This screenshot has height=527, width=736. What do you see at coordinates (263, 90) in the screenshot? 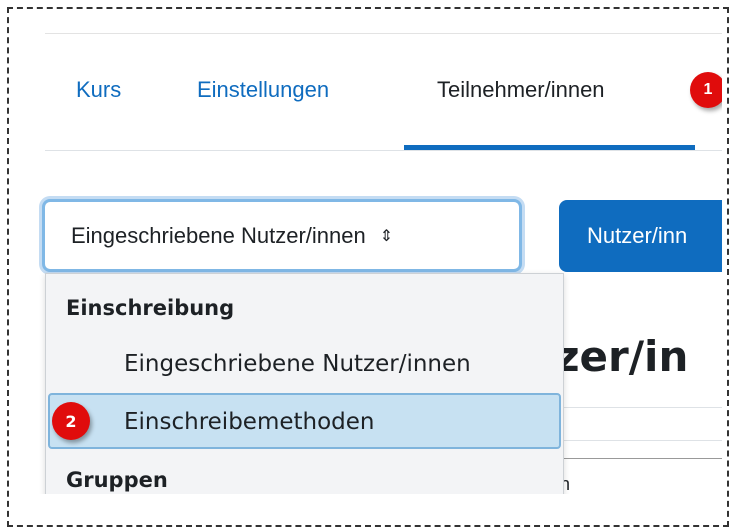
I see `tab-einstellungen: Einstellungen` at bounding box center [263, 90].